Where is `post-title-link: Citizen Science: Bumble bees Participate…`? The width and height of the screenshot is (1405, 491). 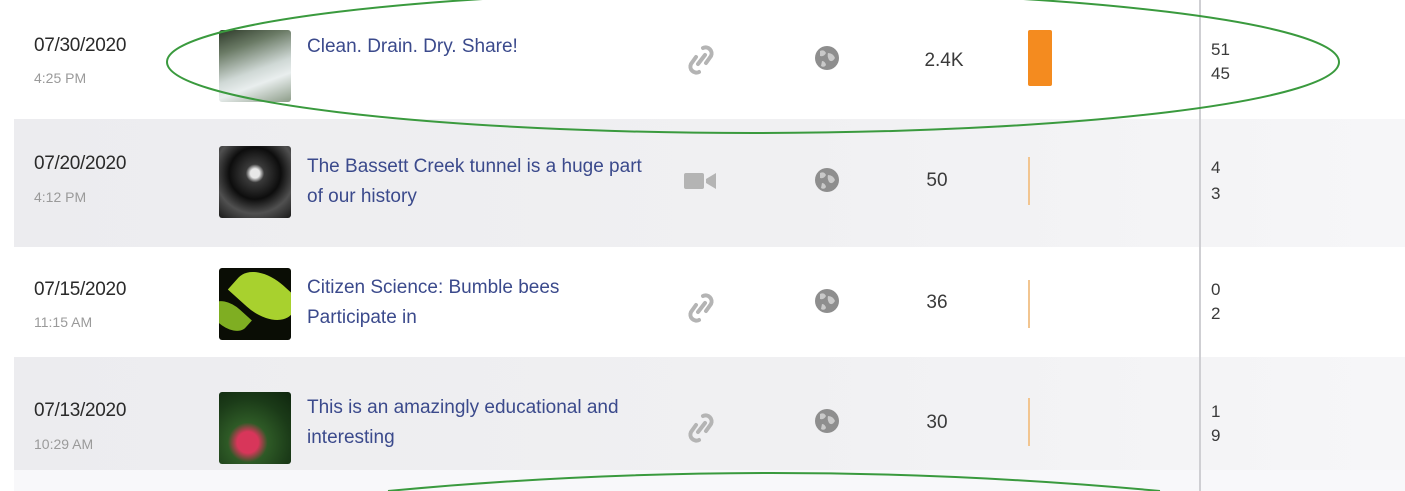
post-title-link: Citizen Science: Bumble bees Participate… is located at coordinates (477, 303).